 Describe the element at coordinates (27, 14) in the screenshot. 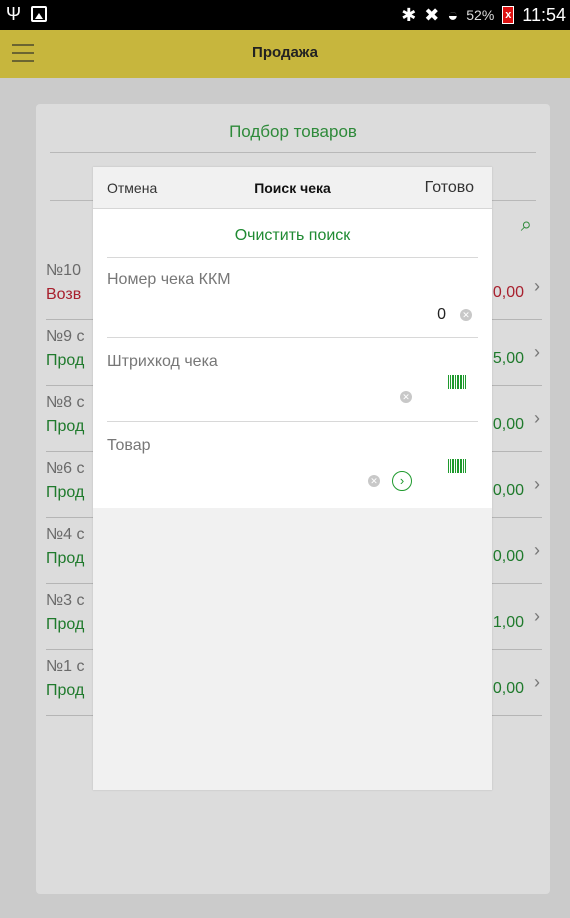

I see `status-left: Ψ` at that location.